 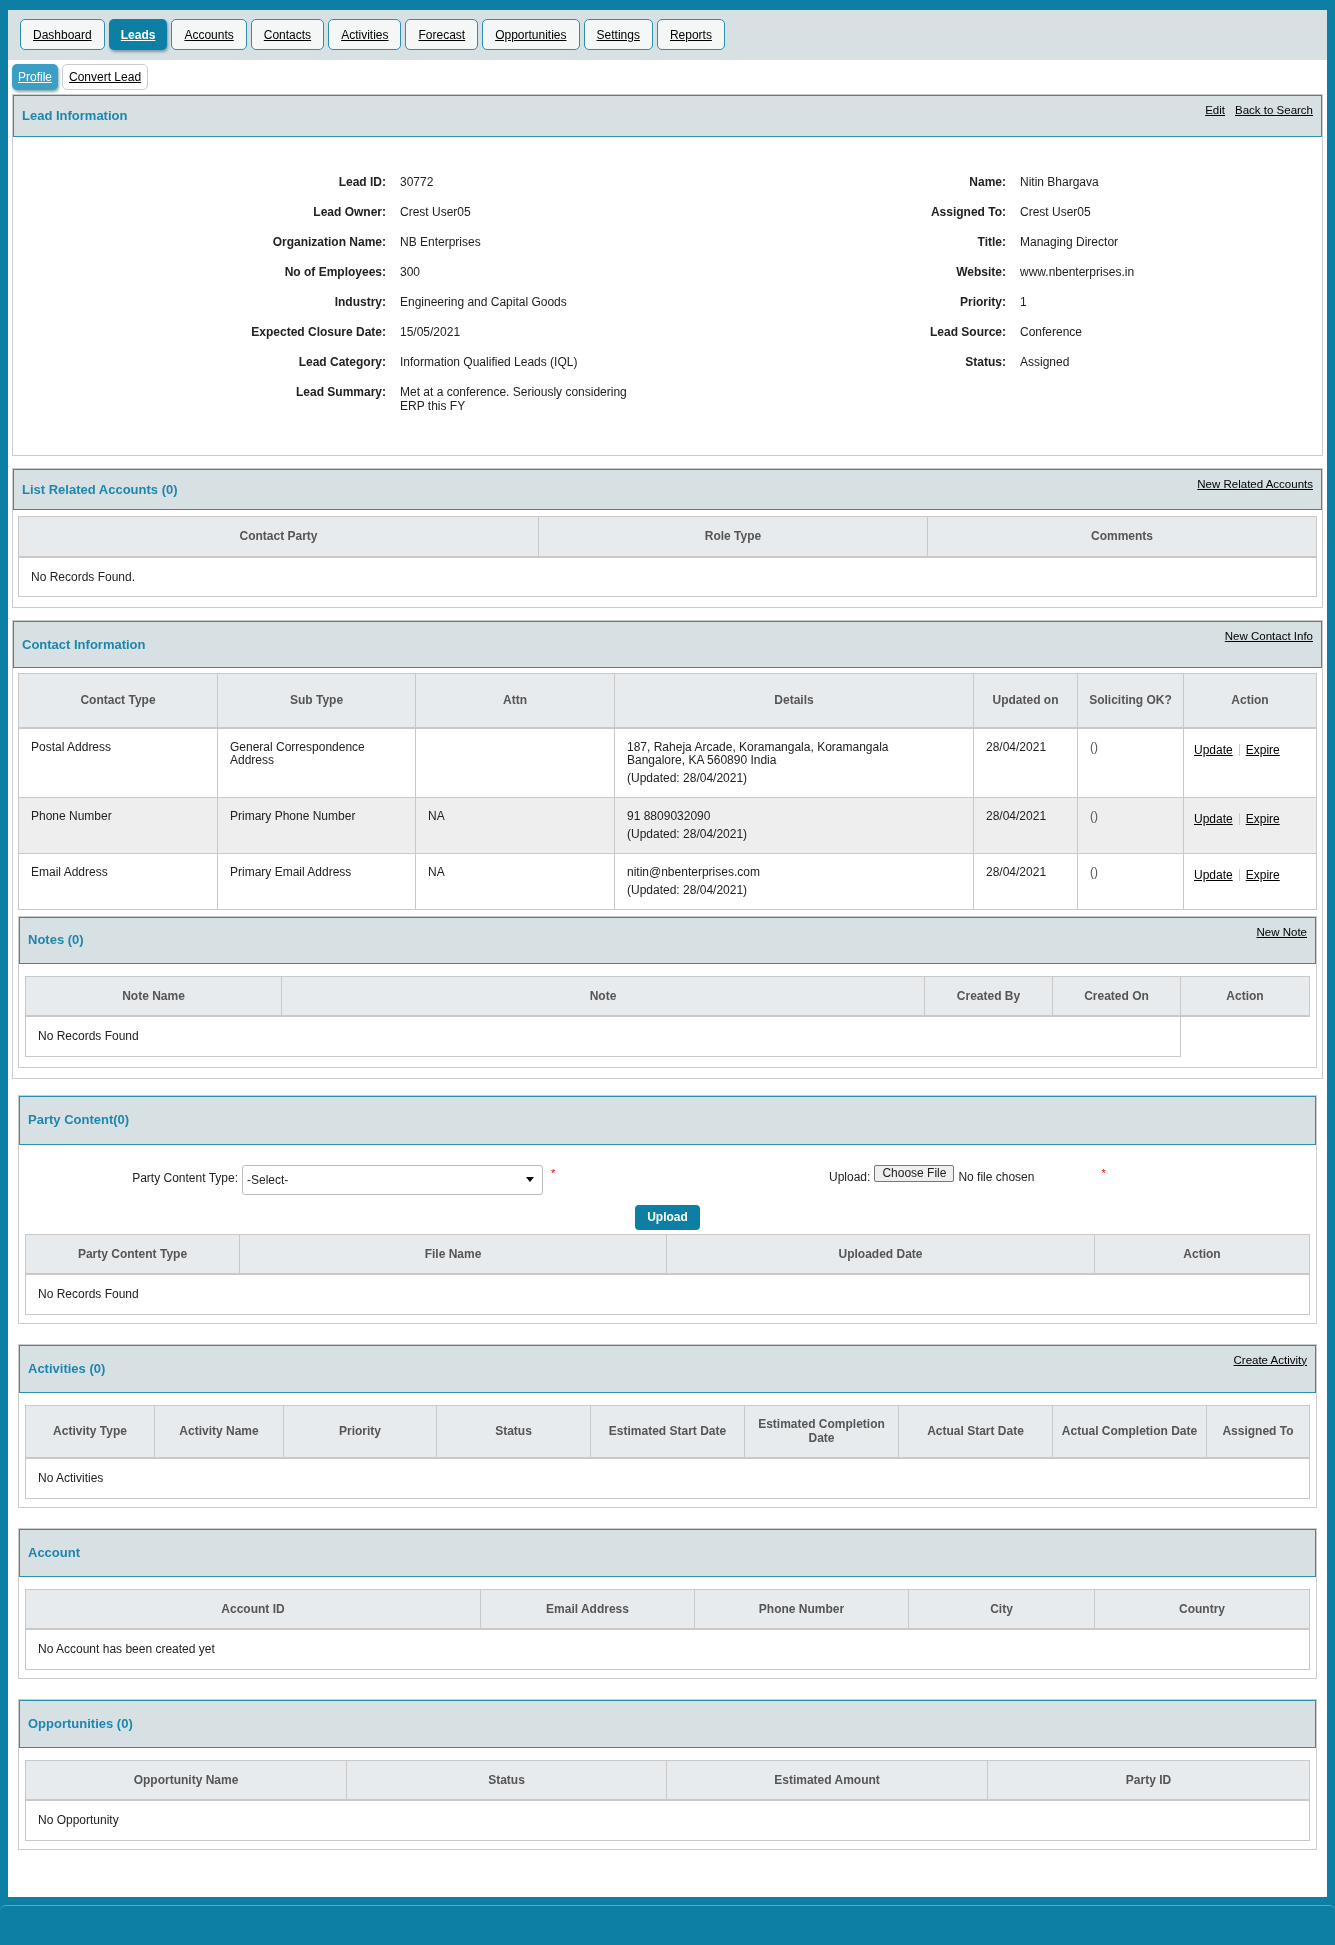 I want to click on field-label: Lead Summary:, so click(x=340, y=393).